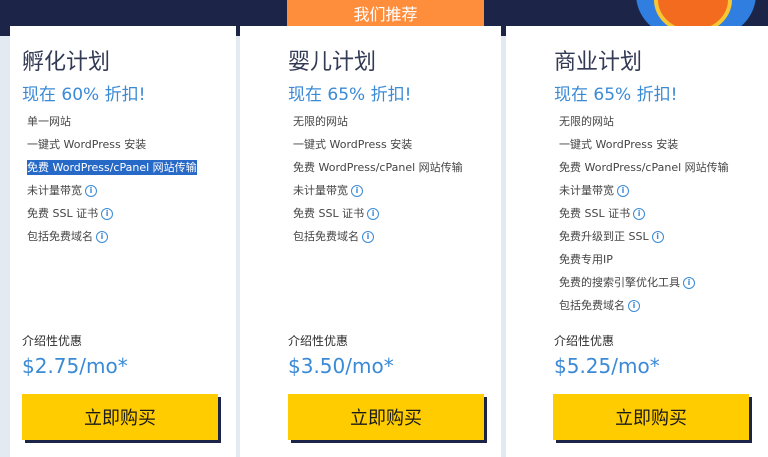 The width and height of the screenshot is (768, 457). What do you see at coordinates (607, 366) in the screenshot?
I see `plan-price: $5.25/mo*` at bounding box center [607, 366].